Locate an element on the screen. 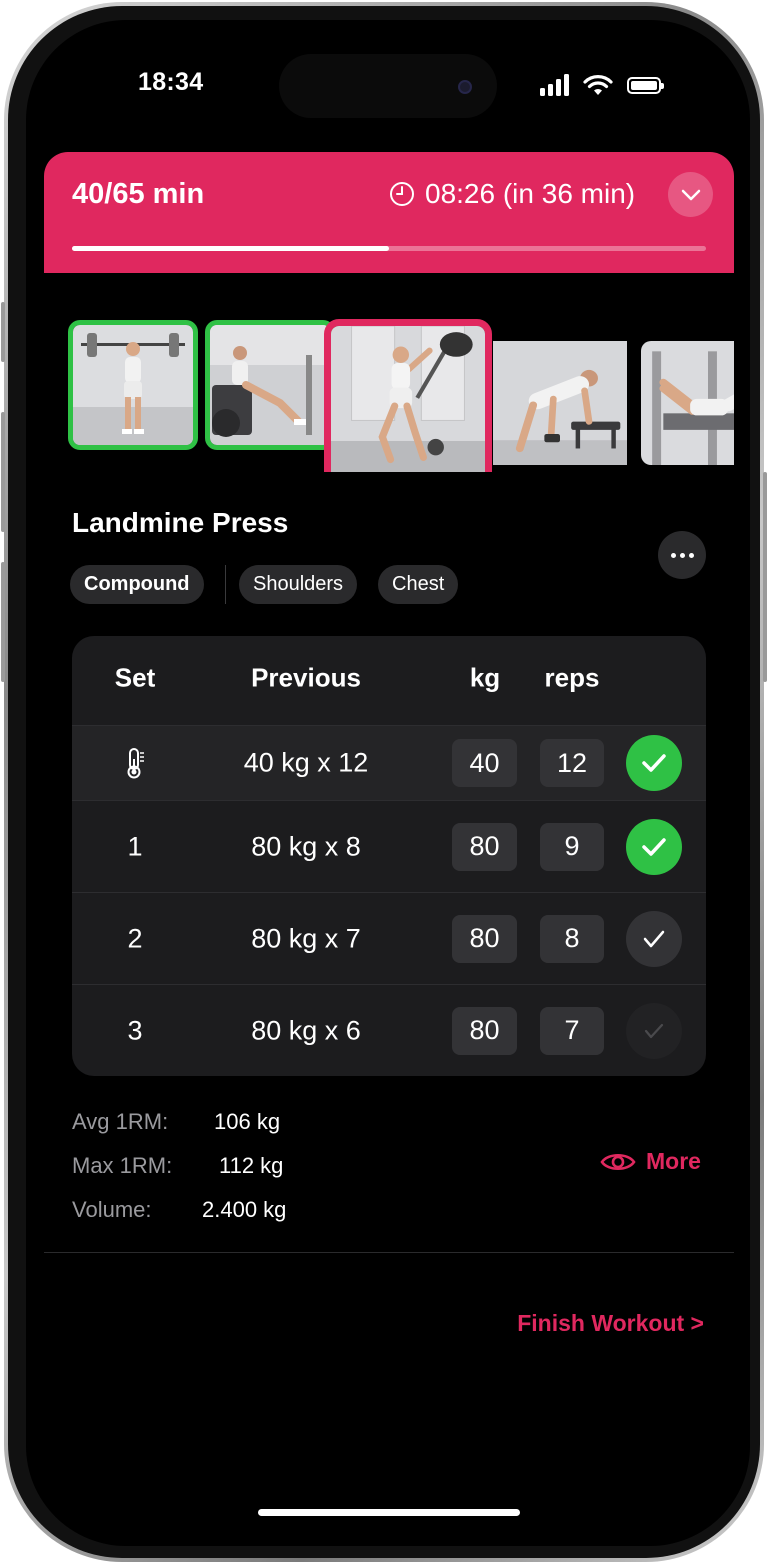 The image size is (768, 1564). previous-value: 80 kg x 8 is located at coordinates (306, 846).